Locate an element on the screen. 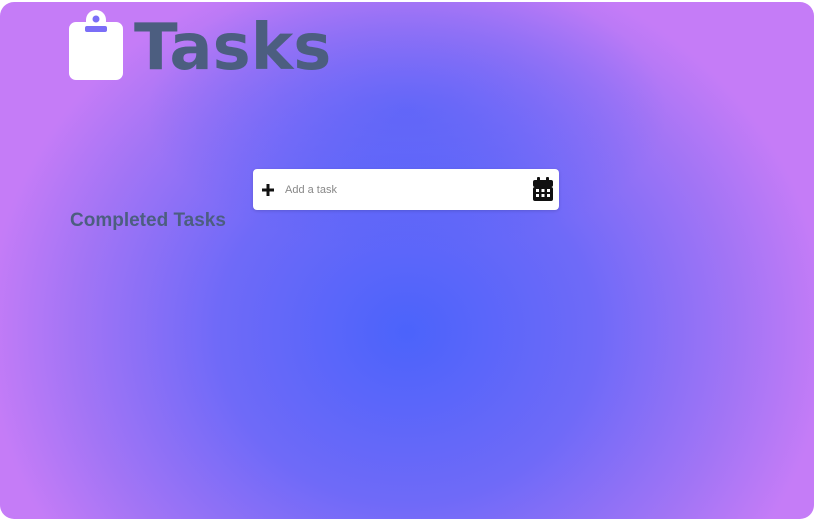 This screenshot has height=519, width=814. clipboard-icon is located at coordinates (96, 45).